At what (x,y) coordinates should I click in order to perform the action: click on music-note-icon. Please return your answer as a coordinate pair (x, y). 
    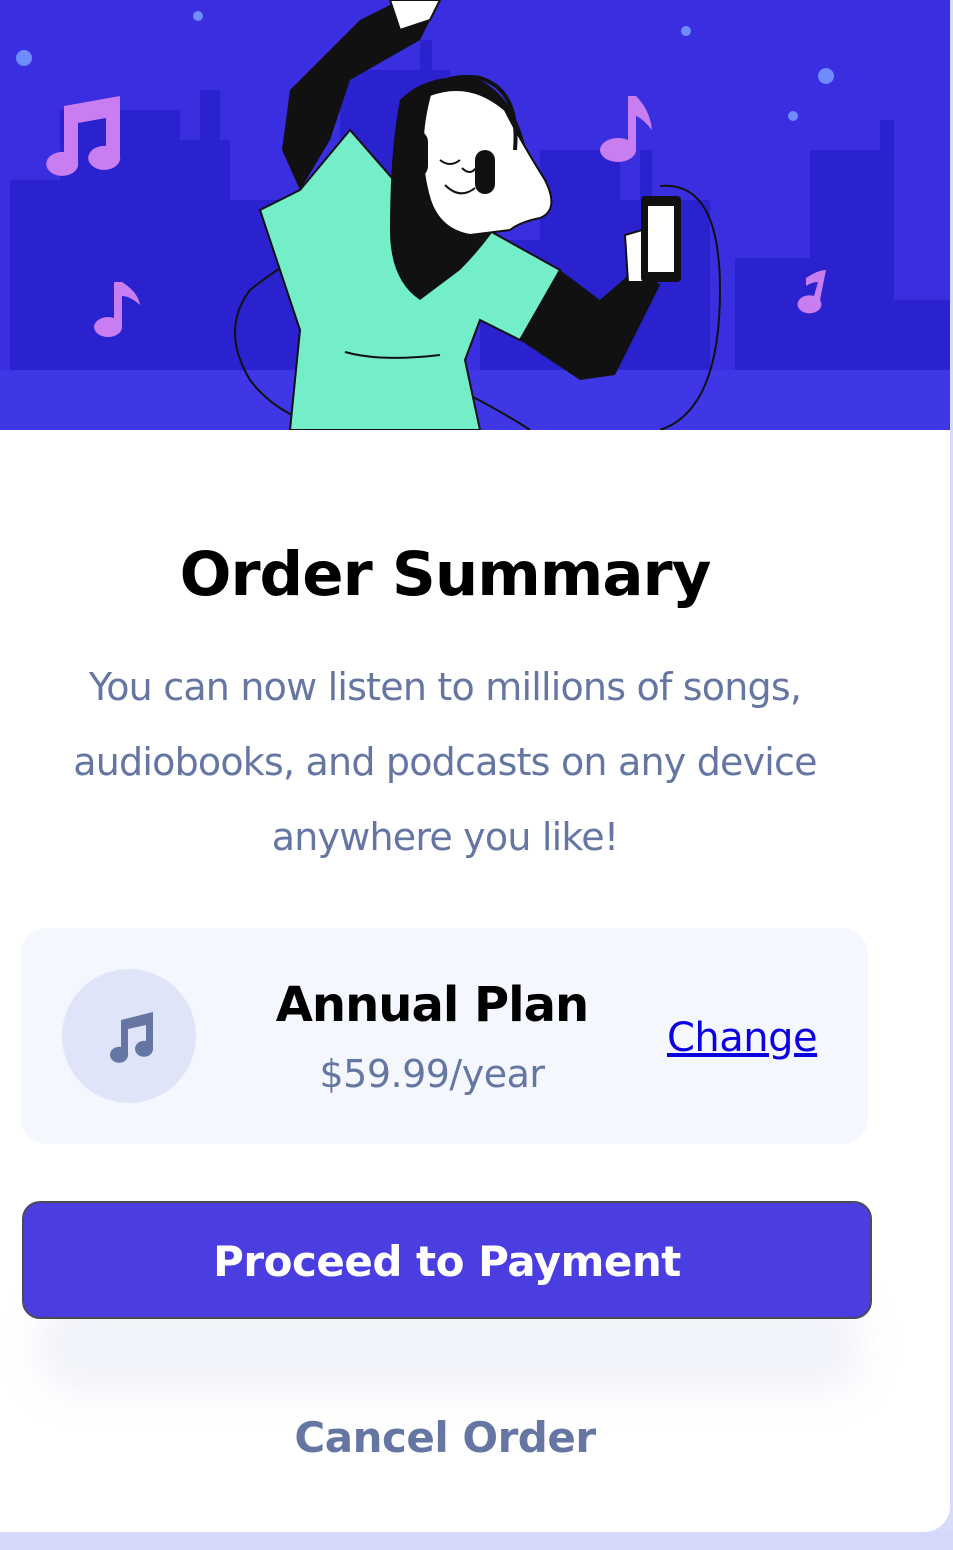
    Looking at the image, I should click on (129, 1036).